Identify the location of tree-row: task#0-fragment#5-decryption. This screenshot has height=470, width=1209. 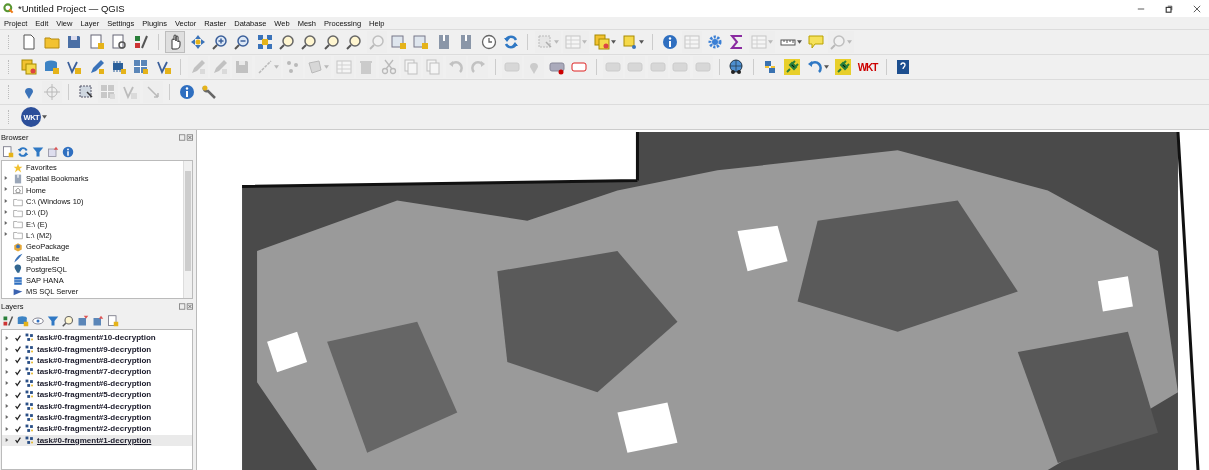
(97, 394).